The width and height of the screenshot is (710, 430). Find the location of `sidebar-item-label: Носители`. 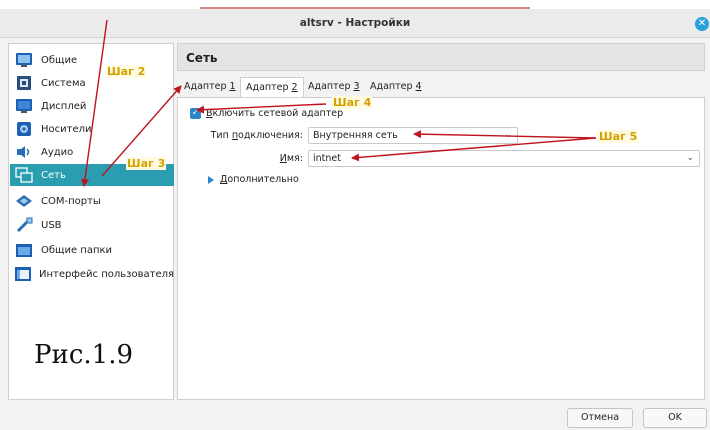

sidebar-item-label: Носители is located at coordinates (66, 129).